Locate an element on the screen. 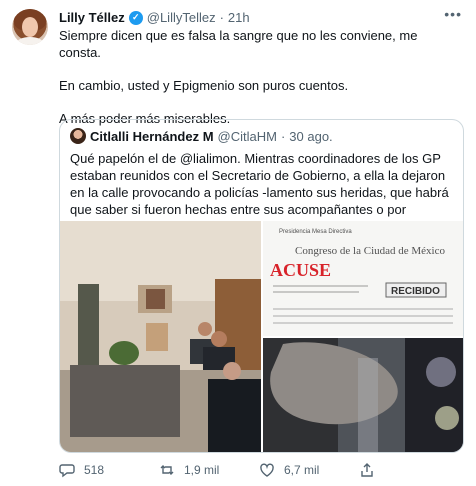 This screenshot has height=486, width=476. quoted-author-avatar is located at coordinates (78, 136).